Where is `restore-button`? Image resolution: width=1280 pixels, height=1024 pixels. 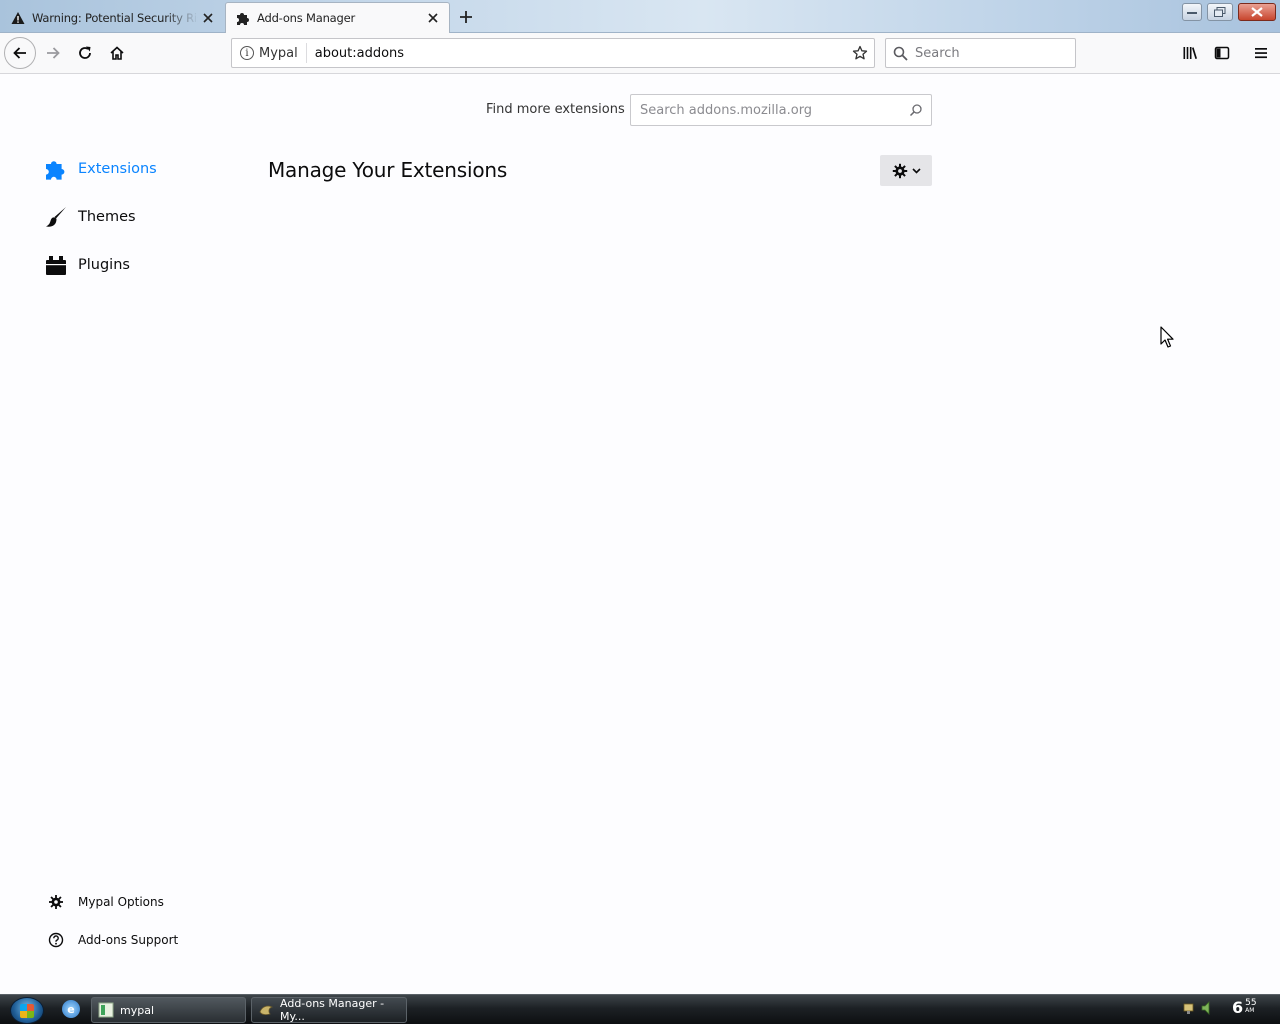
restore-button is located at coordinates (1220, 12).